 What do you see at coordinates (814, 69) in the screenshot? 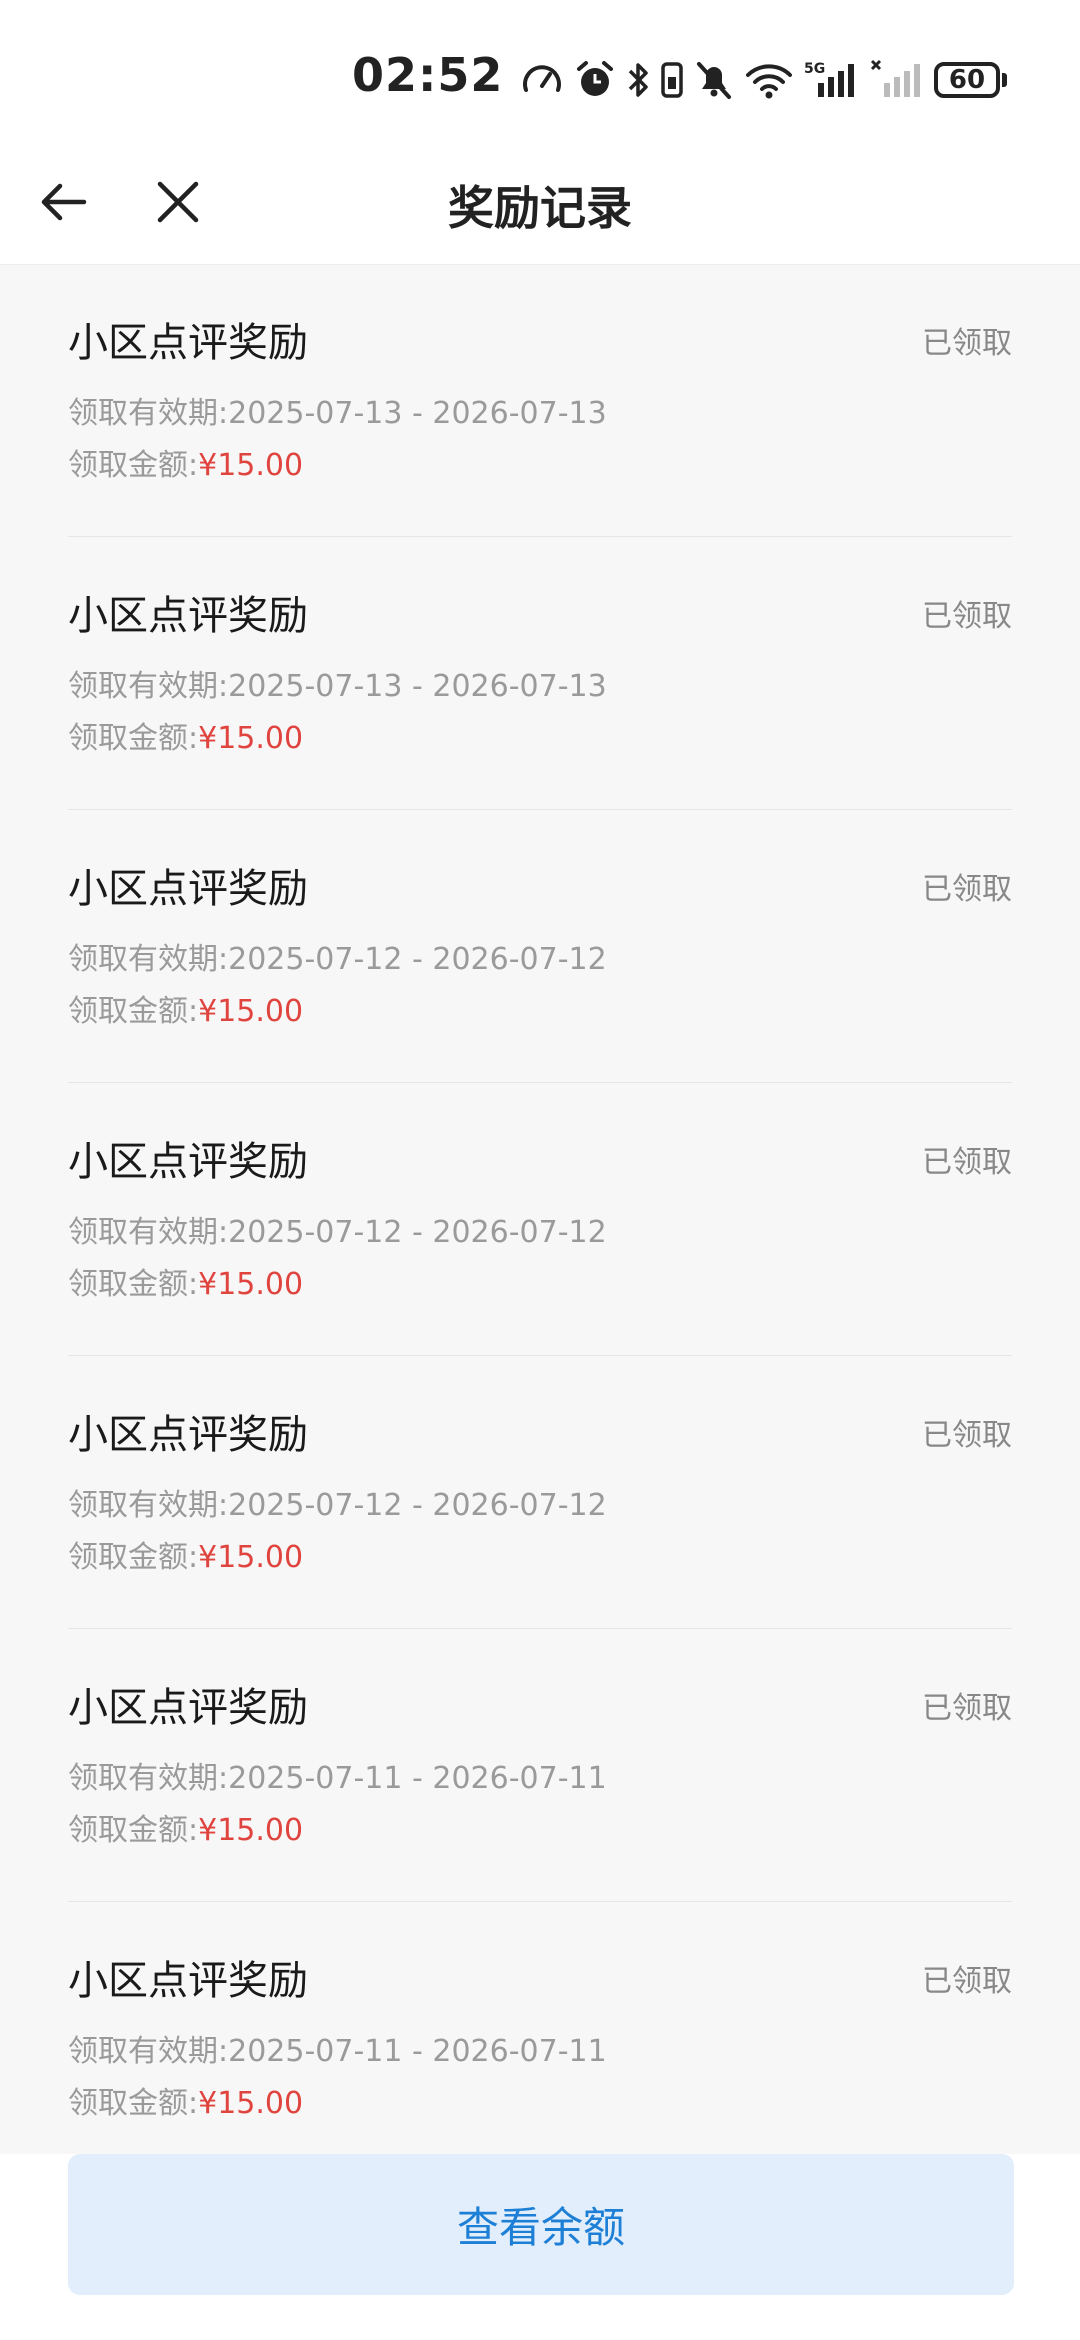
I see `svg-text: 5G` at bounding box center [814, 69].